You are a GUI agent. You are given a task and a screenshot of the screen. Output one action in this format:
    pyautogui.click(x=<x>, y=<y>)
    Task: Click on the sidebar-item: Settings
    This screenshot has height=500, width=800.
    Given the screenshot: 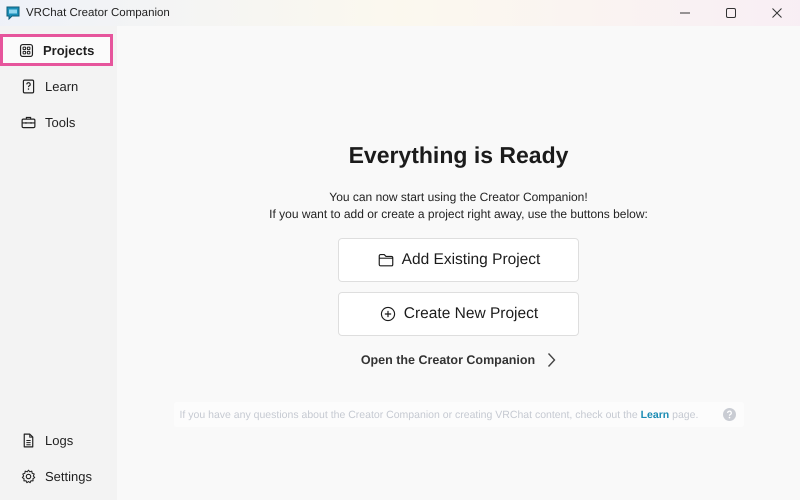 What is the action you would take?
    pyautogui.click(x=56, y=476)
    